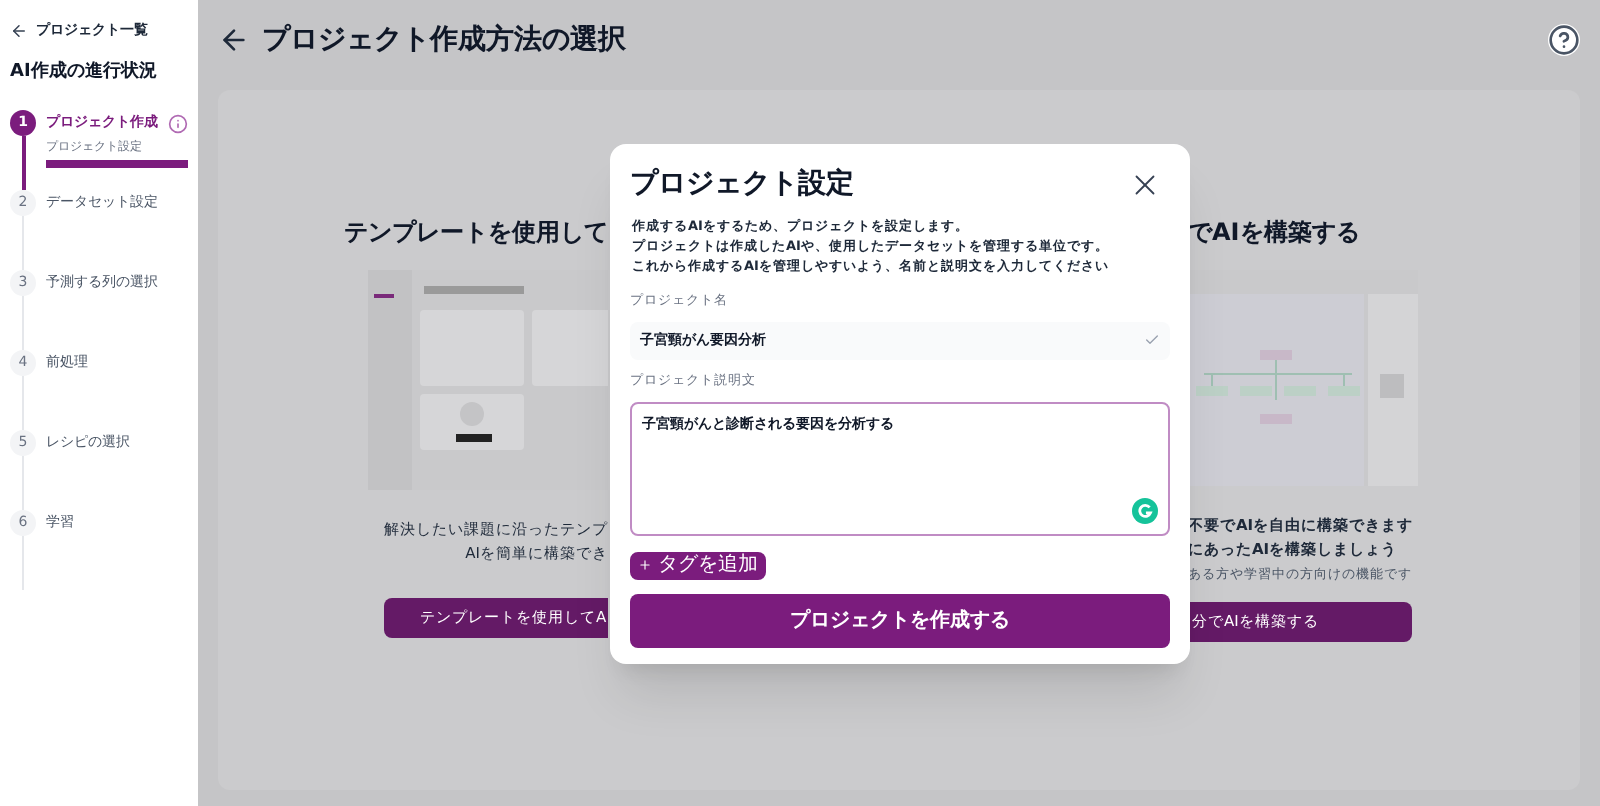 Image resolution: width=1600 pixels, height=806 pixels. Describe the element at coordinates (83, 72) in the screenshot. I see `sidebar-title: AI作成の進行状況` at that location.